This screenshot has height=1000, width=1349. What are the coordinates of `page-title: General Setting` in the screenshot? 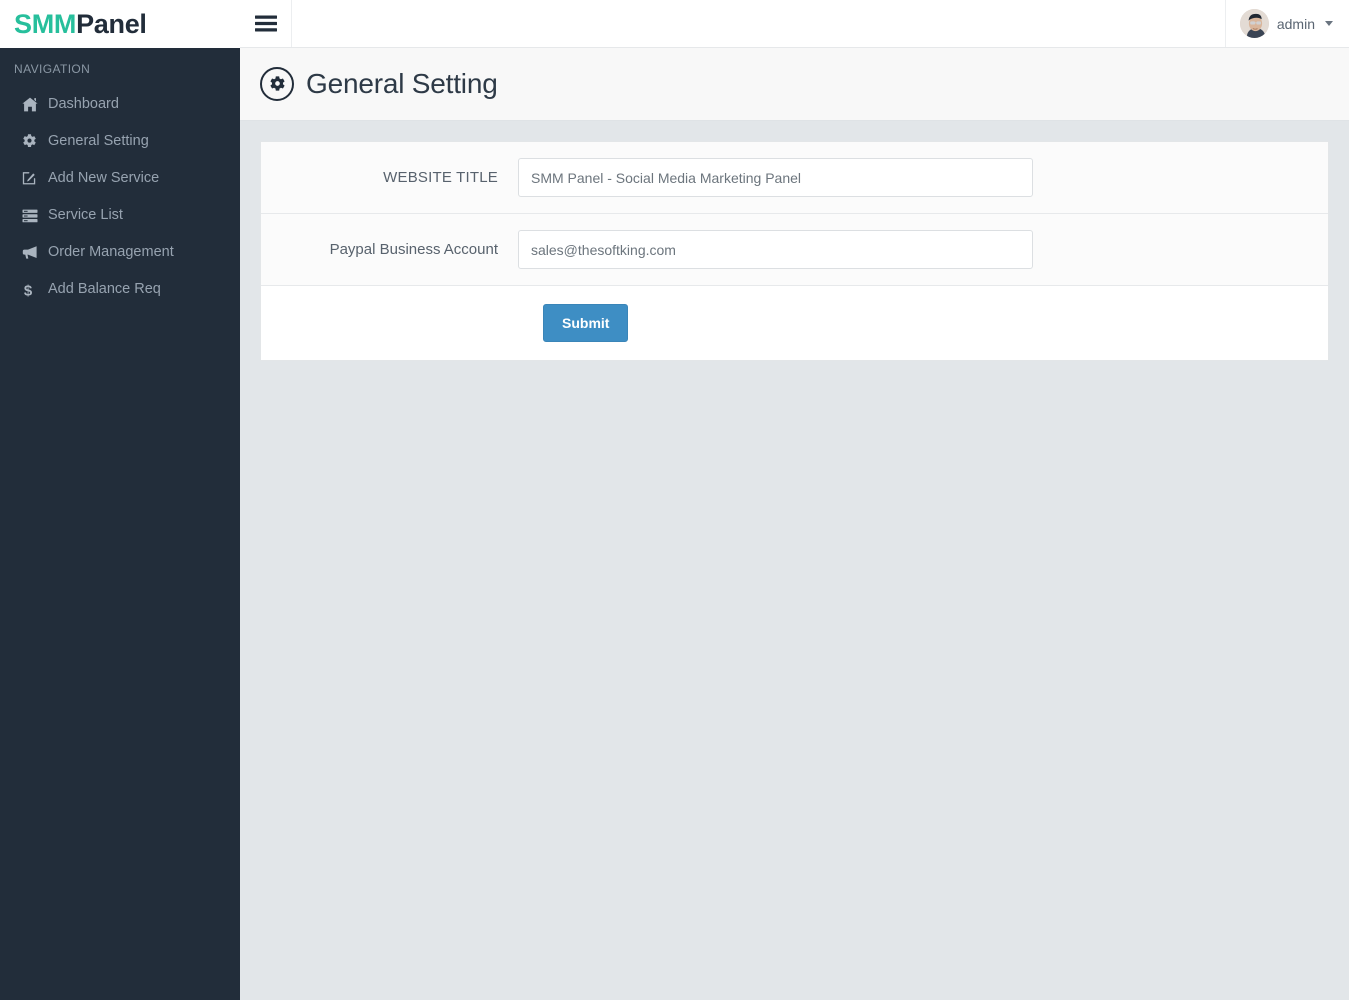 It's located at (402, 83).